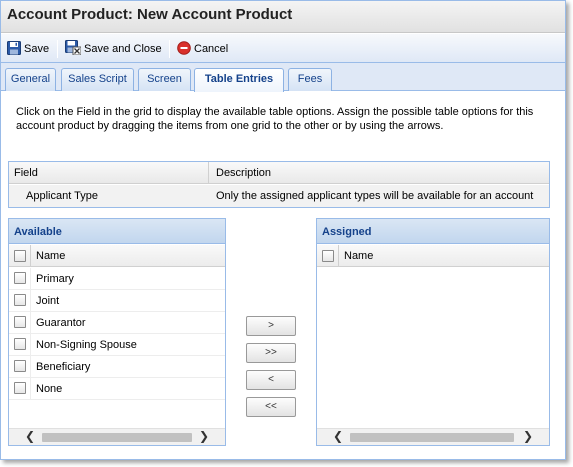 This screenshot has height=467, width=573. I want to click on list-item-label: Guarantor, so click(61, 323).